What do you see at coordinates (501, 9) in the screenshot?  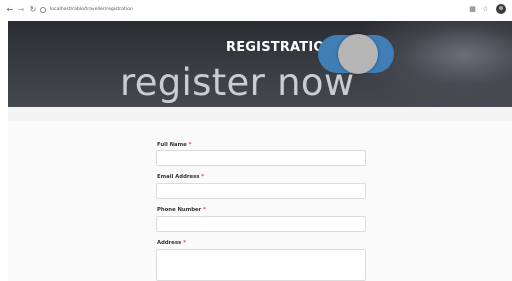 I see `profile-avatar-icon` at bounding box center [501, 9].